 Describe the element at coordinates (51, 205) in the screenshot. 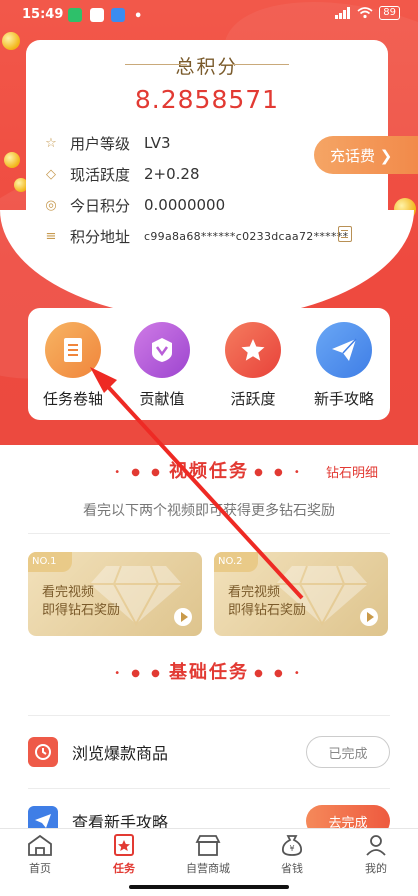

I see `medal-icon: ◎` at that location.